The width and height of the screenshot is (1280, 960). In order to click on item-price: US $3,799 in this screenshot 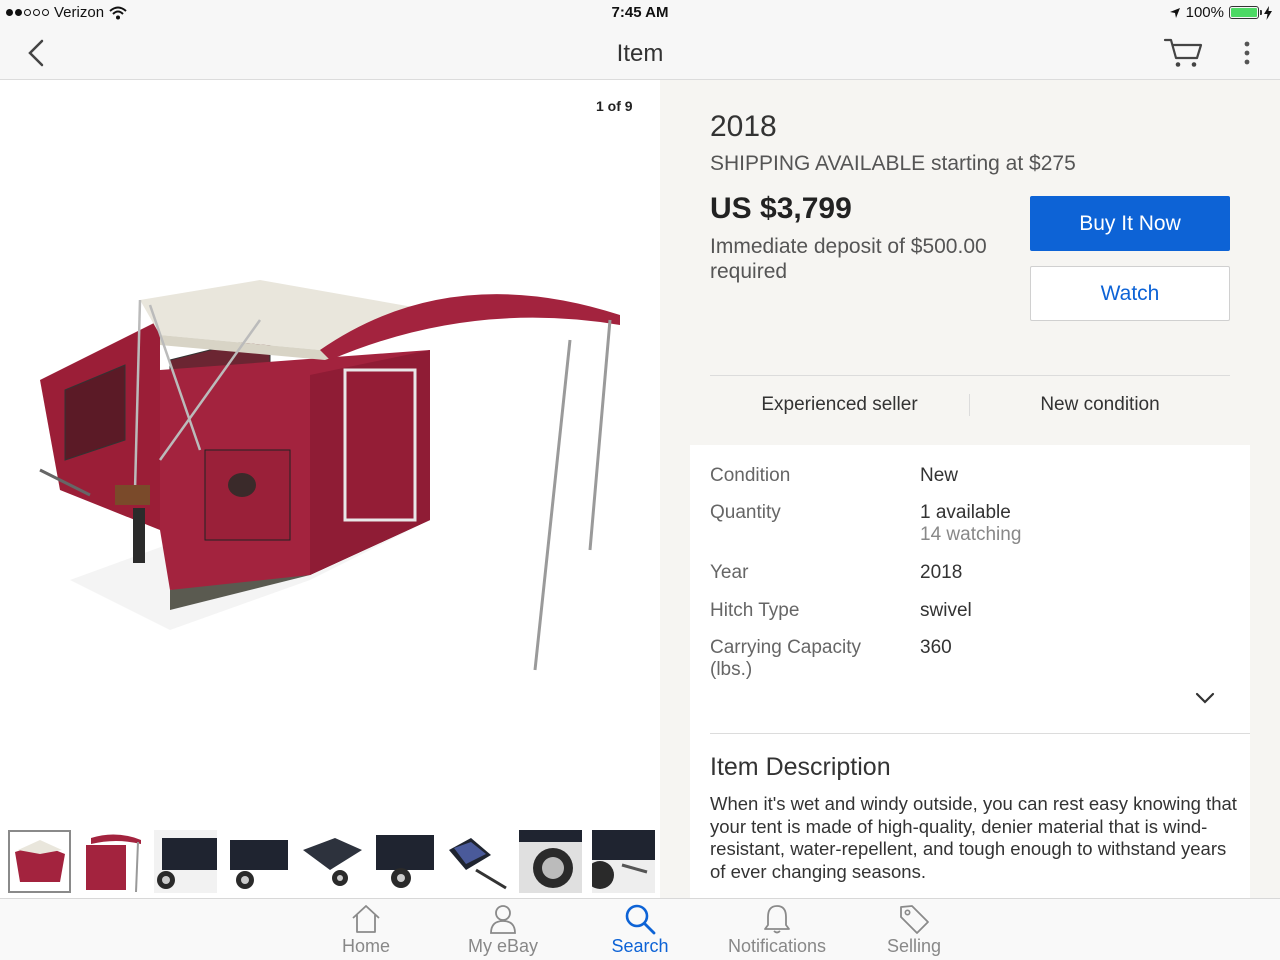, I will do `click(781, 208)`.